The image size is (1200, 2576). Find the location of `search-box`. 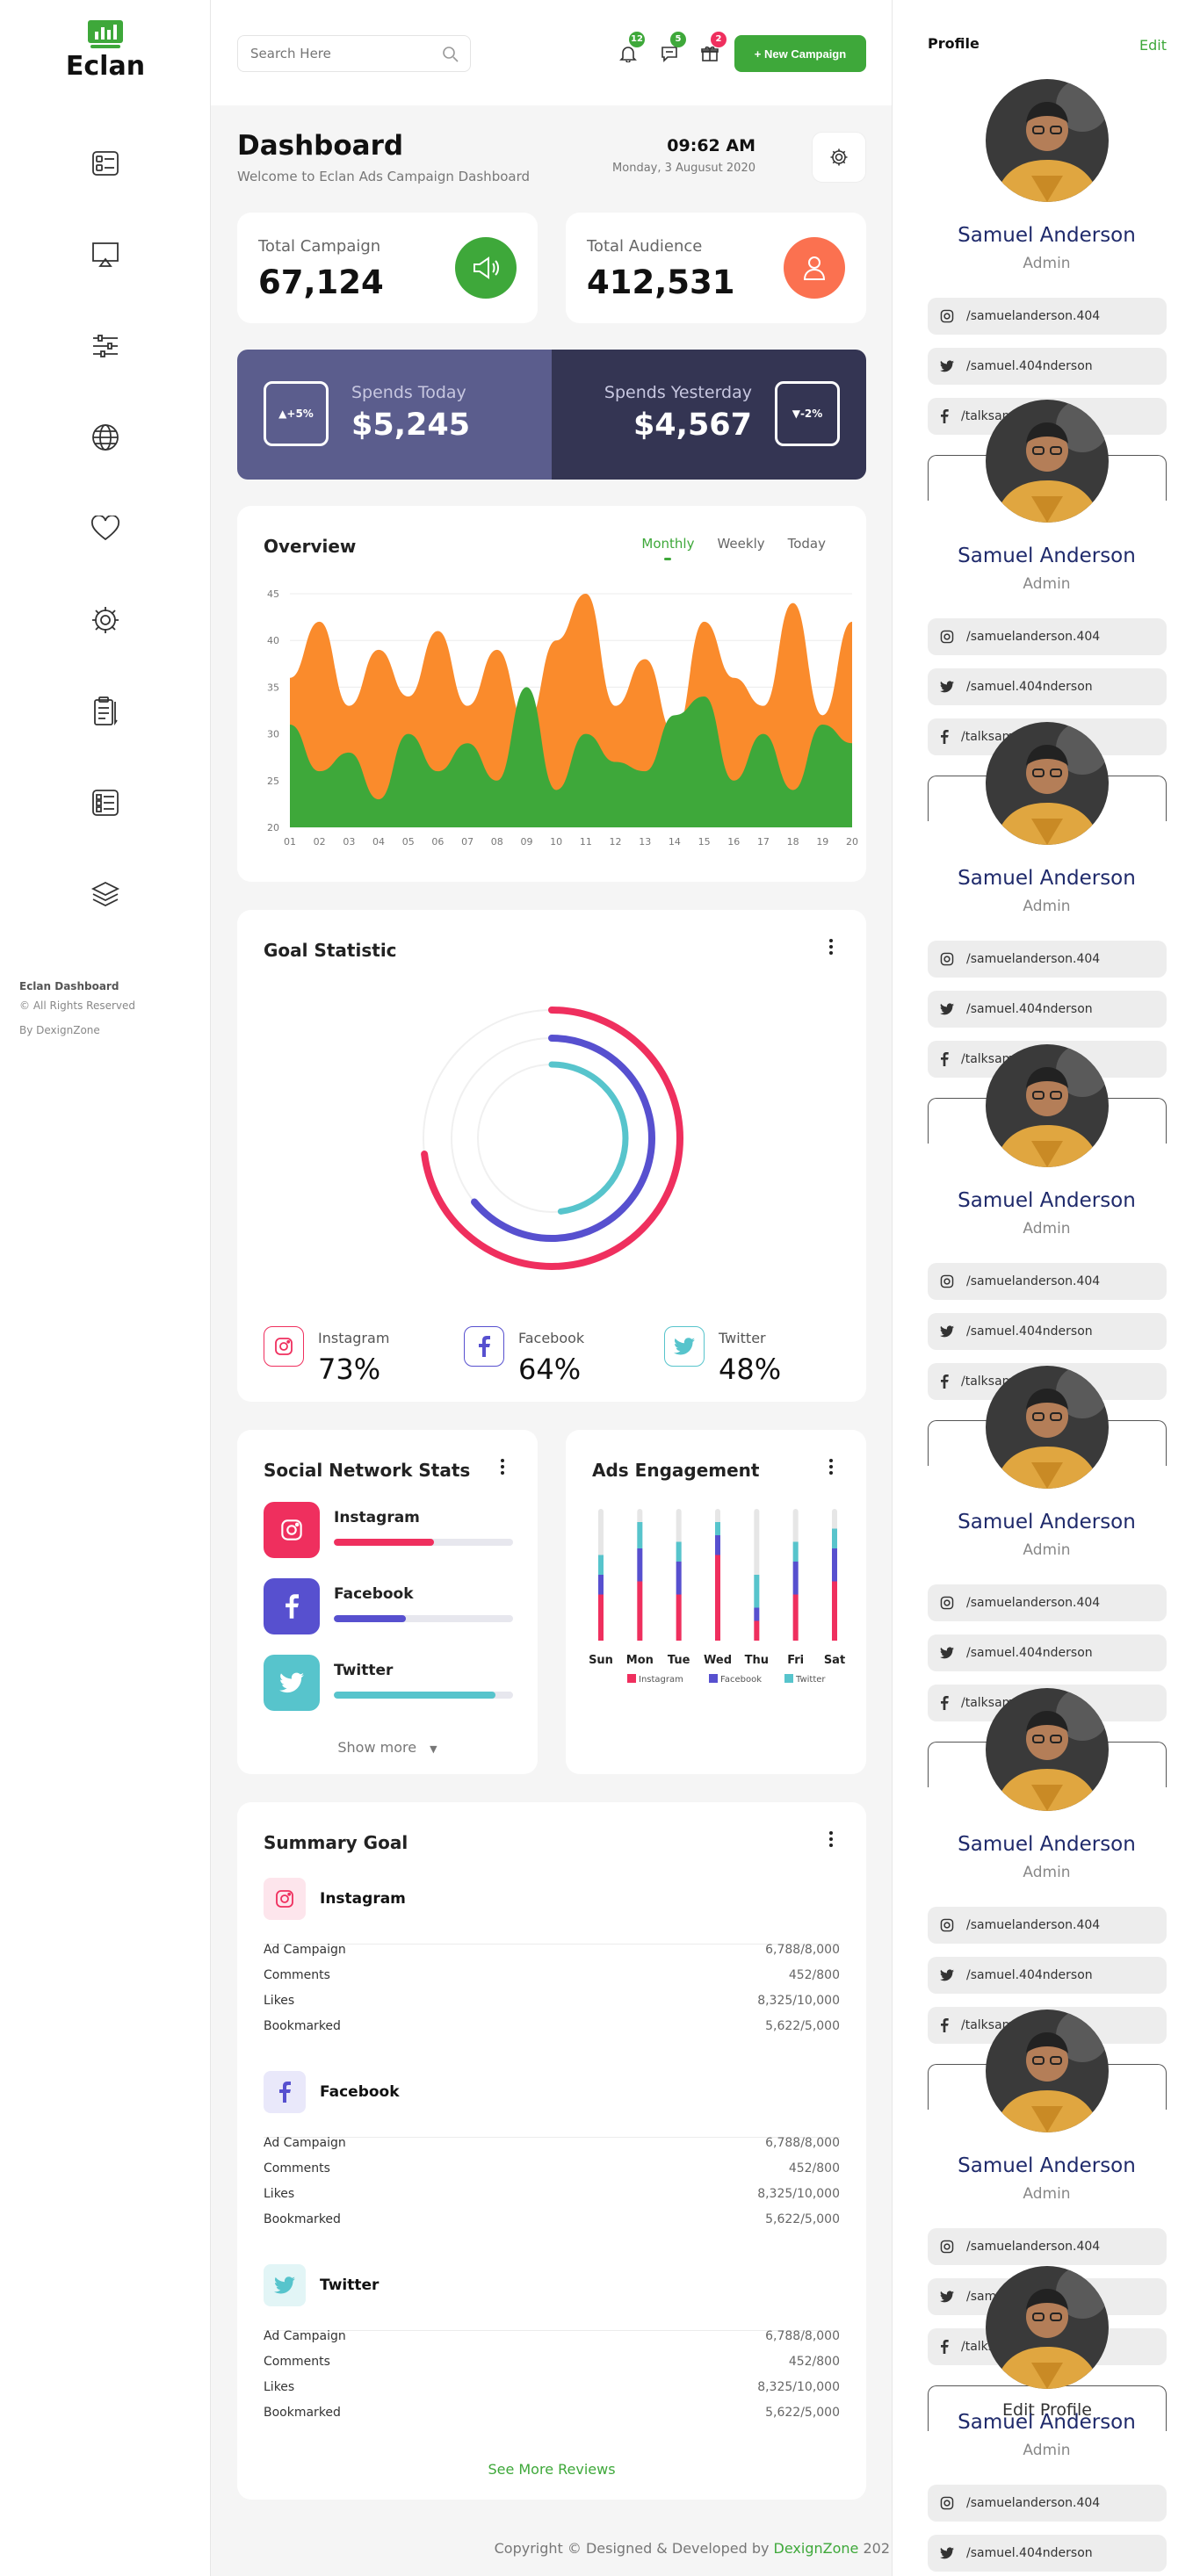

search-box is located at coordinates (354, 53).